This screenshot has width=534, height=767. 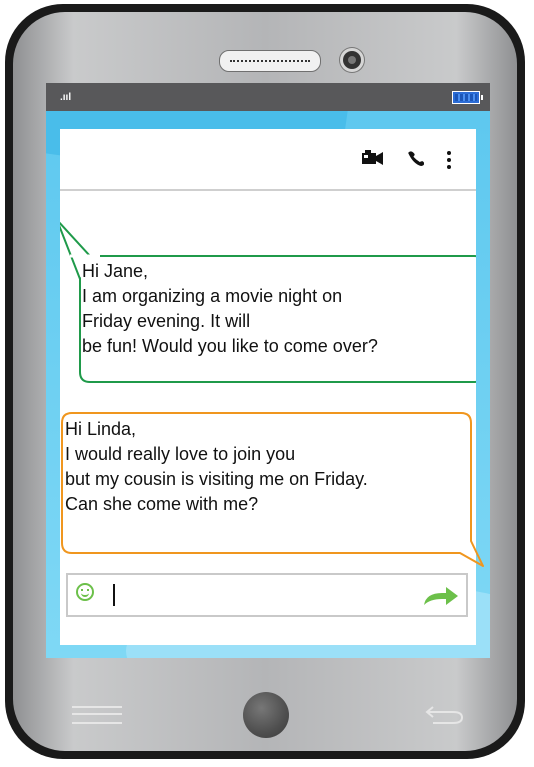 What do you see at coordinates (66, 97) in the screenshot?
I see `signal-icon: .ııl` at bounding box center [66, 97].